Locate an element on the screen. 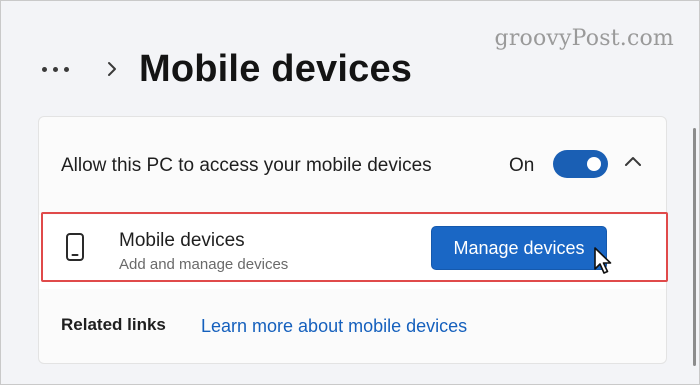 This screenshot has width=700, height=385. breadcrumb: Mobile devices is located at coordinates (226, 69).